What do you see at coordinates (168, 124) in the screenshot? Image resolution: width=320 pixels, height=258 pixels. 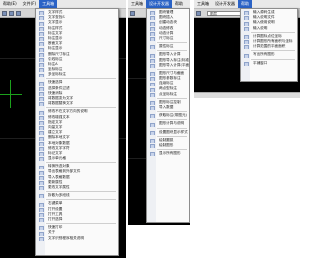 I see `middle-menu-item: 图形计算与说明` at bounding box center [168, 124].